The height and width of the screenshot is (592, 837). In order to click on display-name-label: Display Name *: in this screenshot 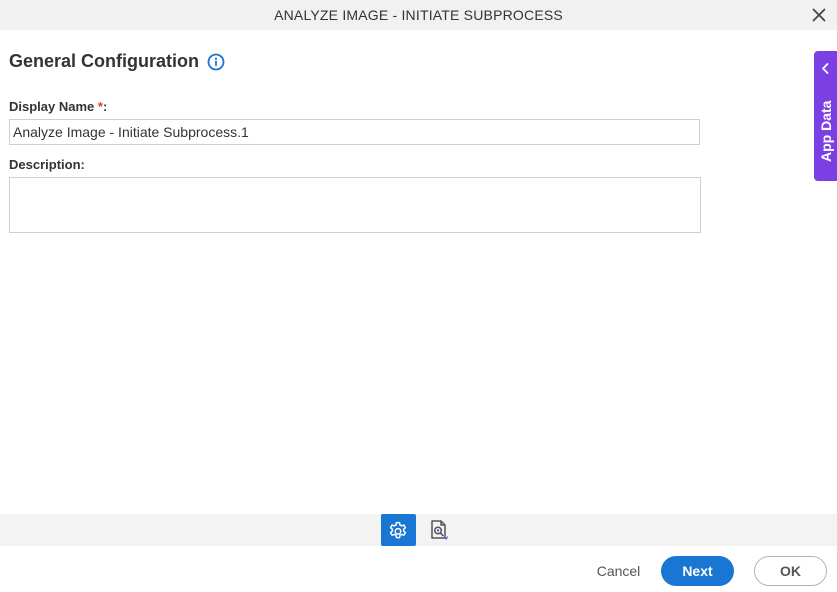, I will do `click(58, 106)`.